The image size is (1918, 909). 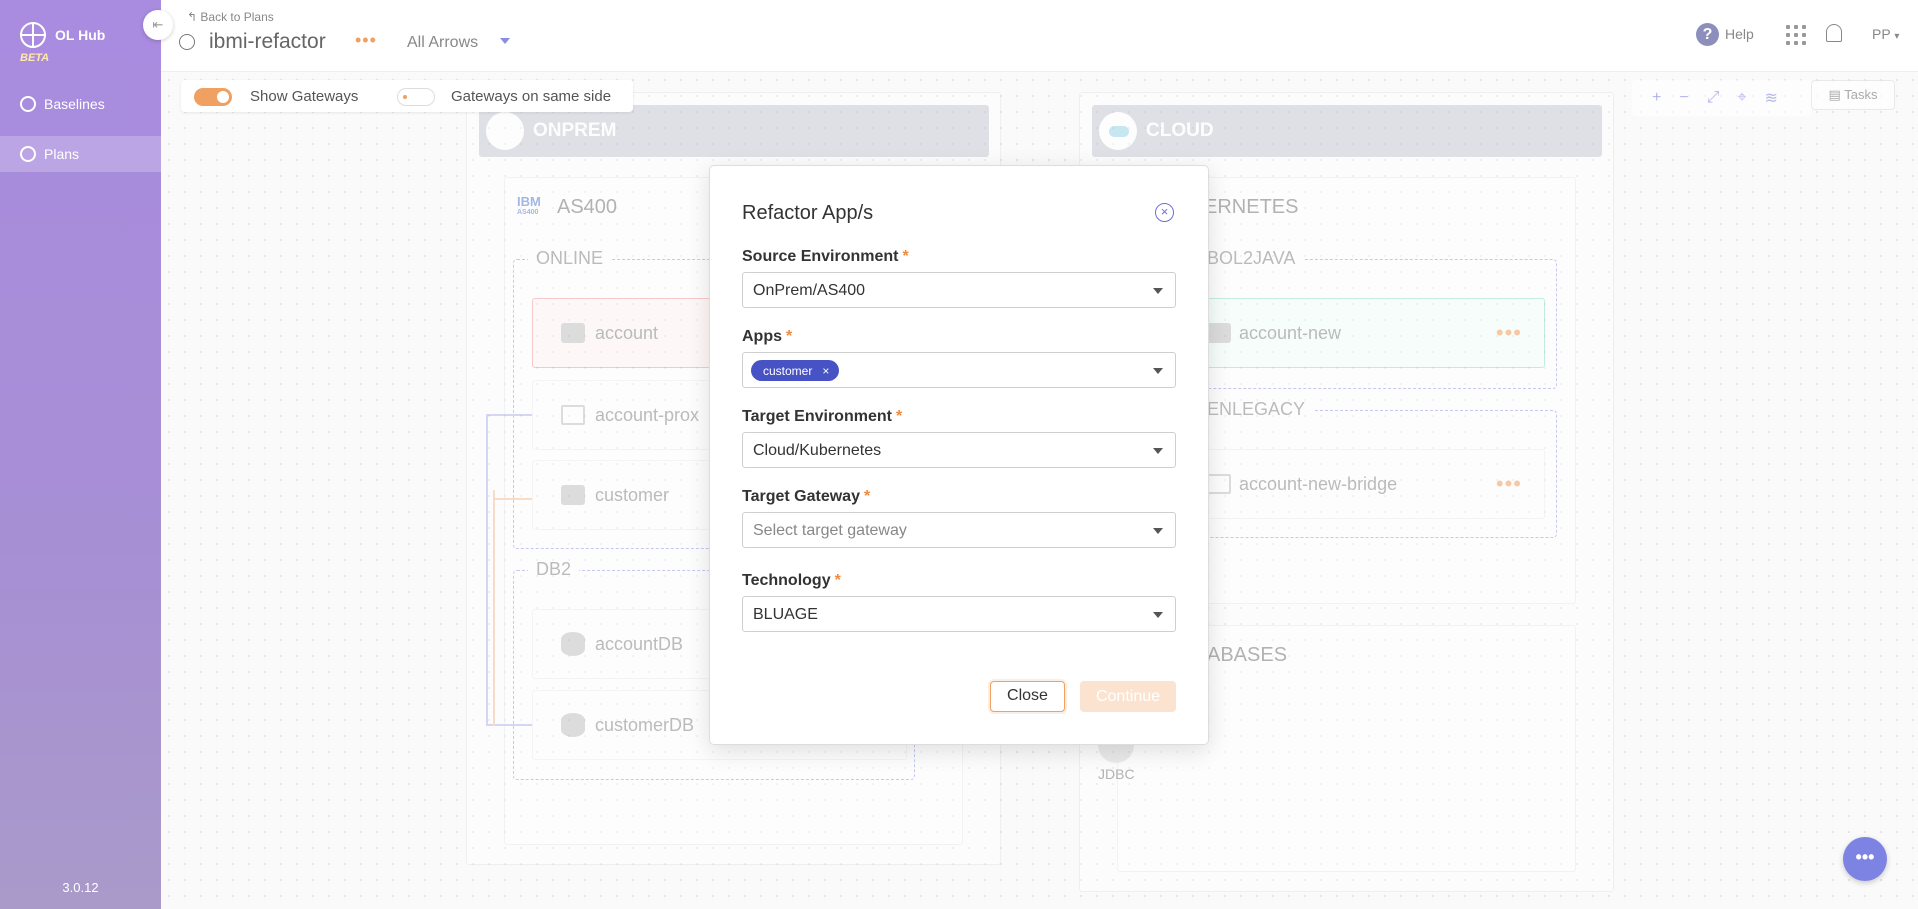 What do you see at coordinates (80, 104) in the screenshot?
I see `sidebar-item-baselines: Baselines` at bounding box center [80, 104].